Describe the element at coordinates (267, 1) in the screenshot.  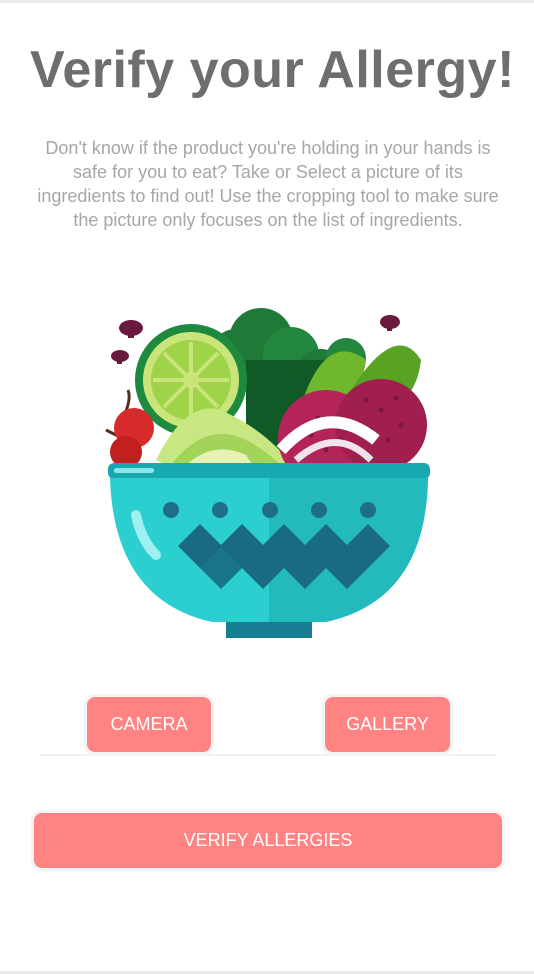
I see `top-divider` at that location.